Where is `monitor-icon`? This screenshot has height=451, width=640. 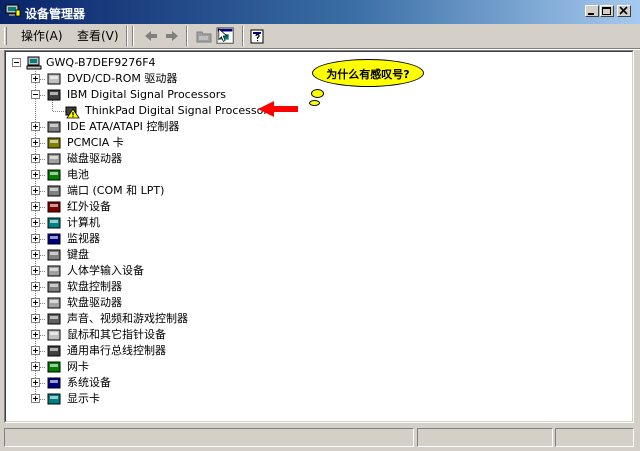
monitor-icon is located at coordinates (54, 239).